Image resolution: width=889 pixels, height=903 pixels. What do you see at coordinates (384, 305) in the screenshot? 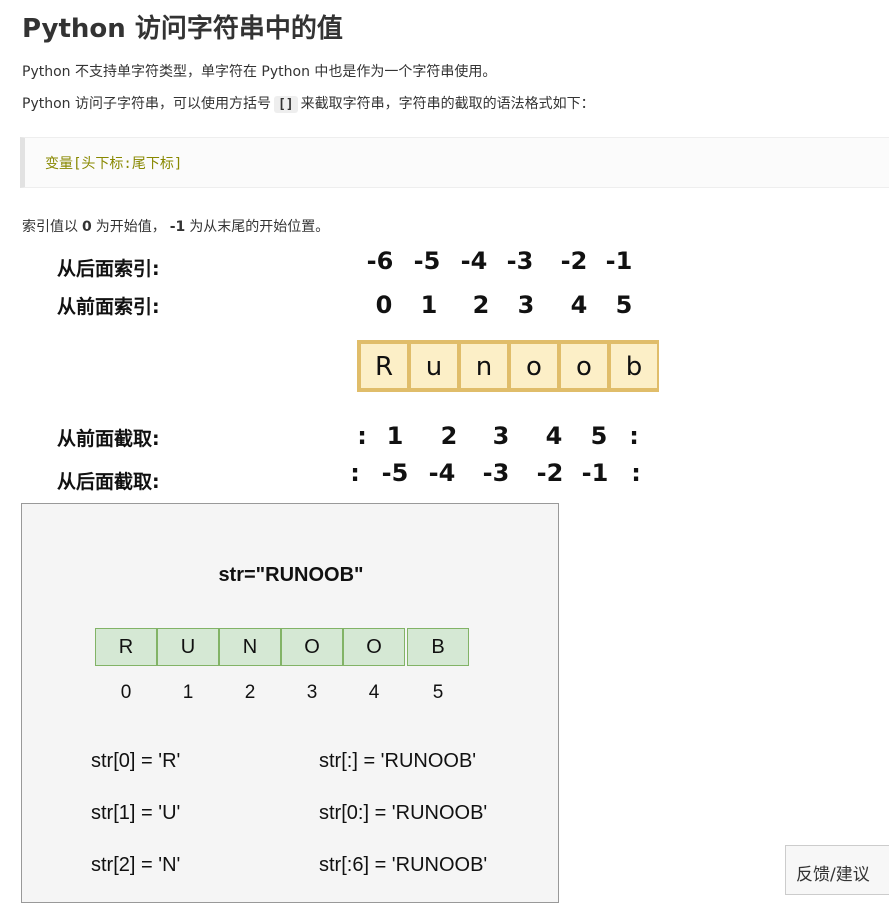
I see `front-index-0: 0` at bounding box center [384, 305].